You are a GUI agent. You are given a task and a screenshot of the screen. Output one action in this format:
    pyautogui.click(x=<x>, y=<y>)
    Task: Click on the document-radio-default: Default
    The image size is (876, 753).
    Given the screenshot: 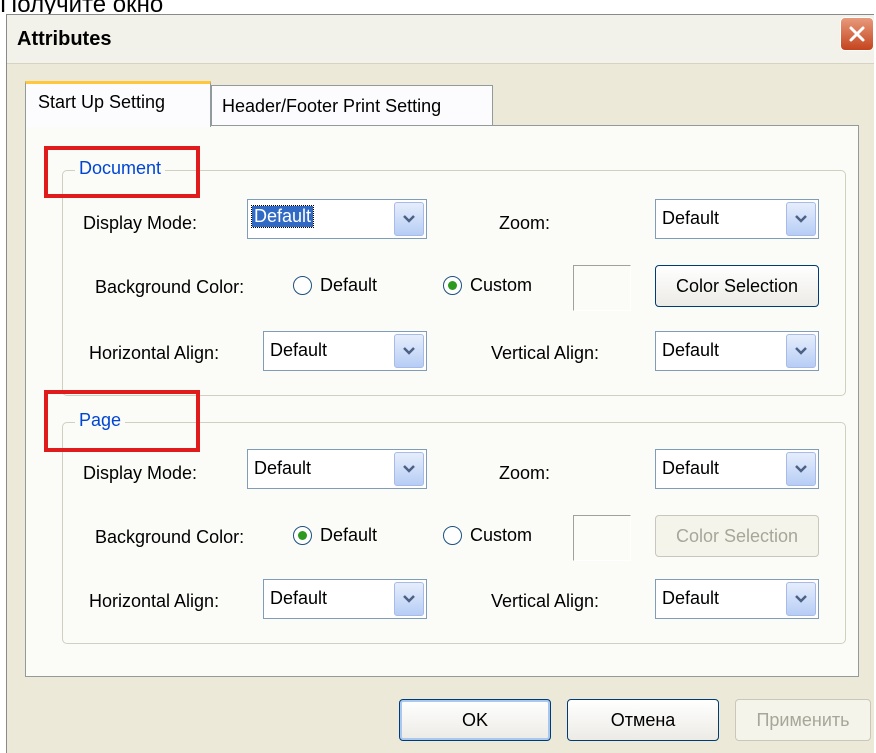 What is the action you would take?
    pyautogui.click(x=335, y=285)
    